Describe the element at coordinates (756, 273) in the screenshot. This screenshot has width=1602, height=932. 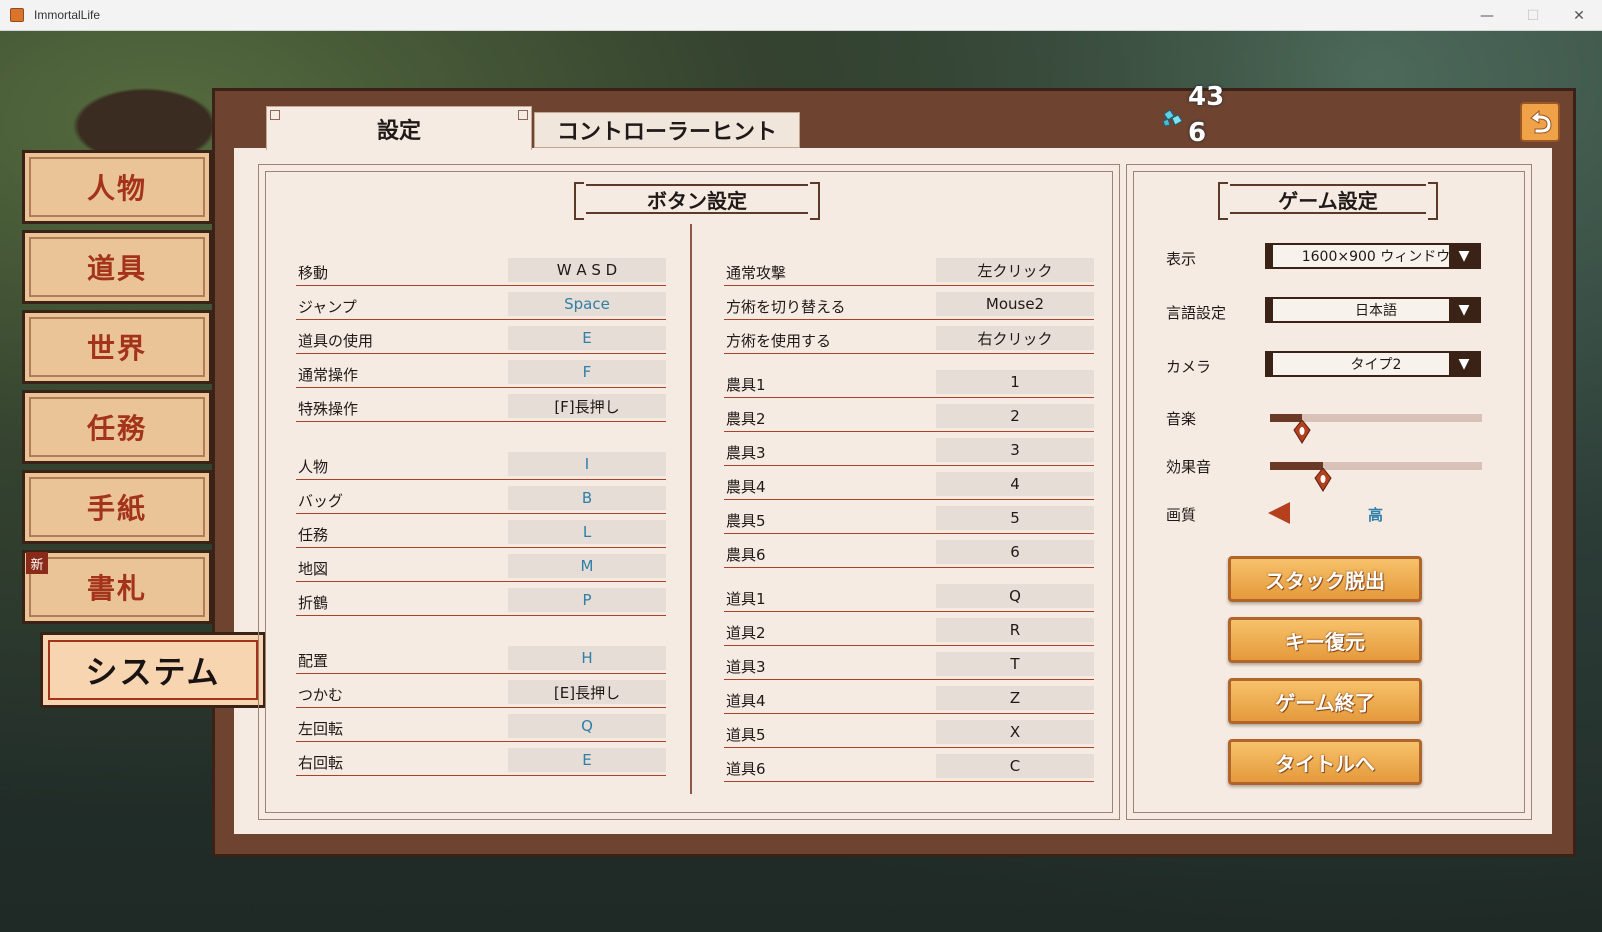
I see `key-binding-label: 通常攻撃` at that location.